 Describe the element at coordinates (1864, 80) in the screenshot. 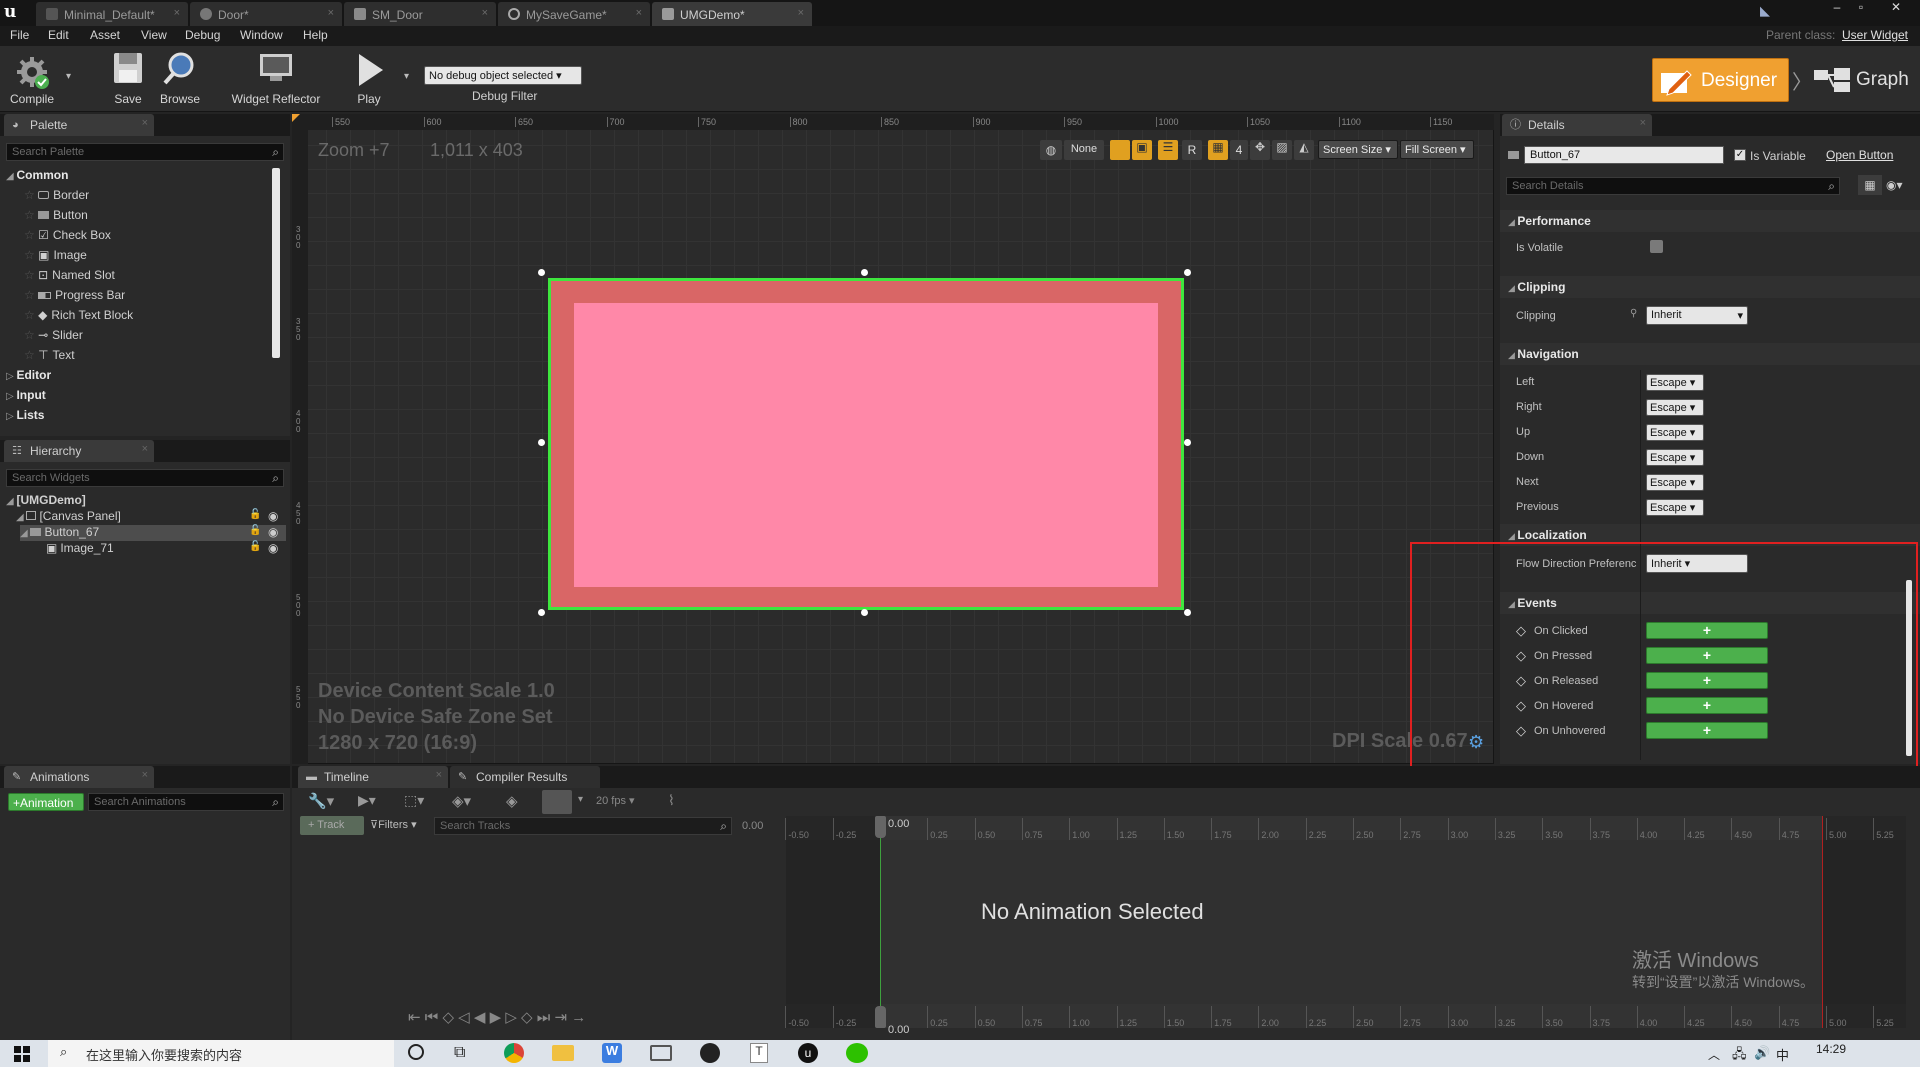

I see `graph-mode-button: Graph` at that location.